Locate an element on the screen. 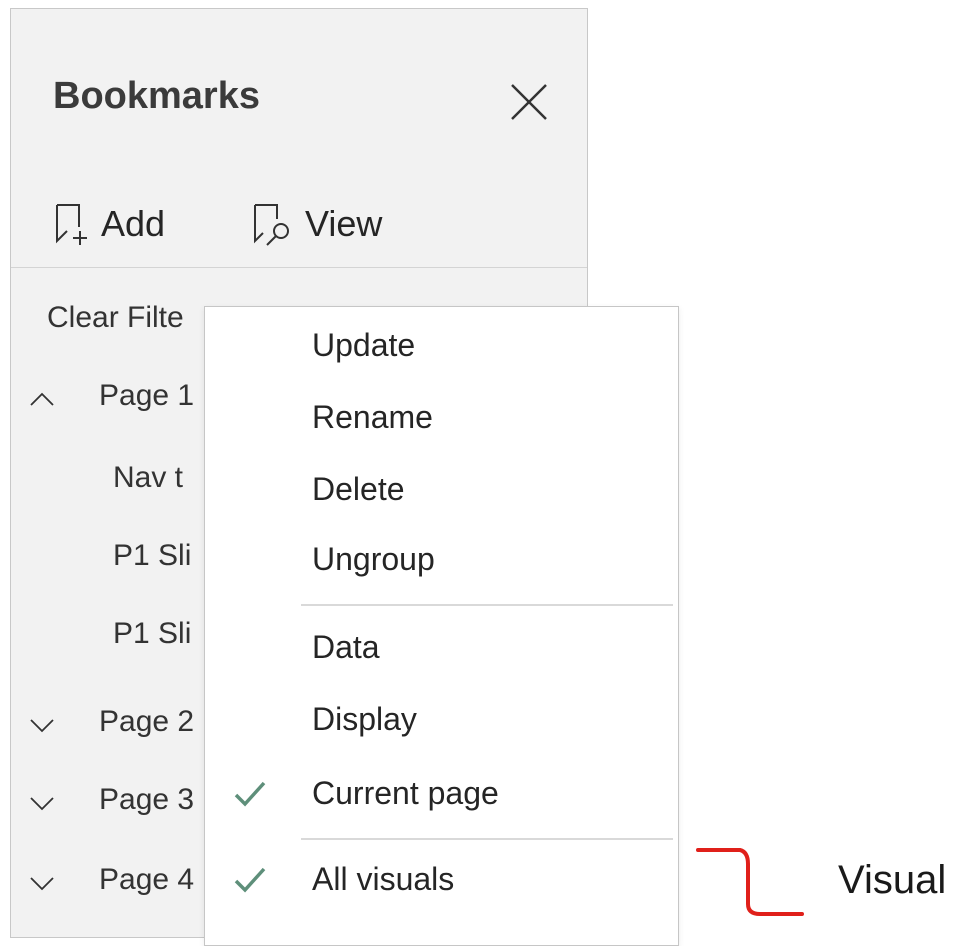 This screenshot has height=946, width=965. add-bookmark-icon is located at coordinates (71, 224).